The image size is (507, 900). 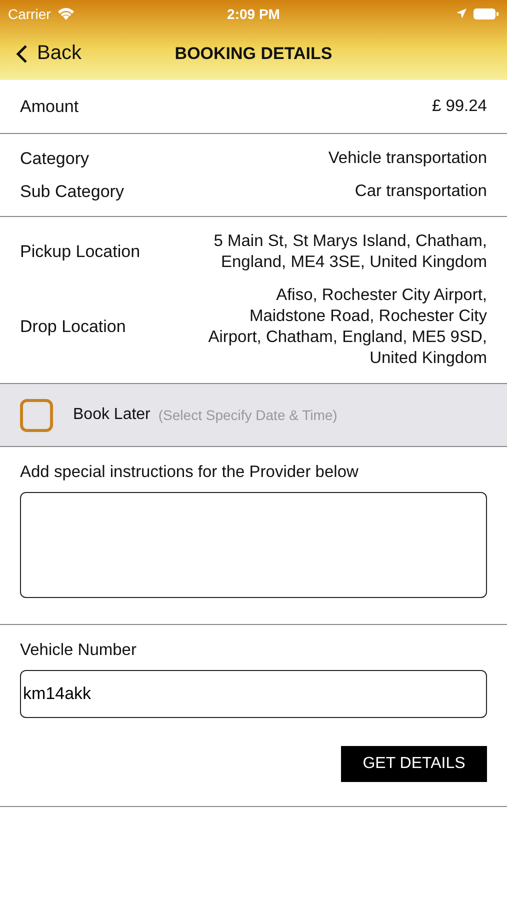 I want to click on field-label: Category, so click(x=54, y=158).